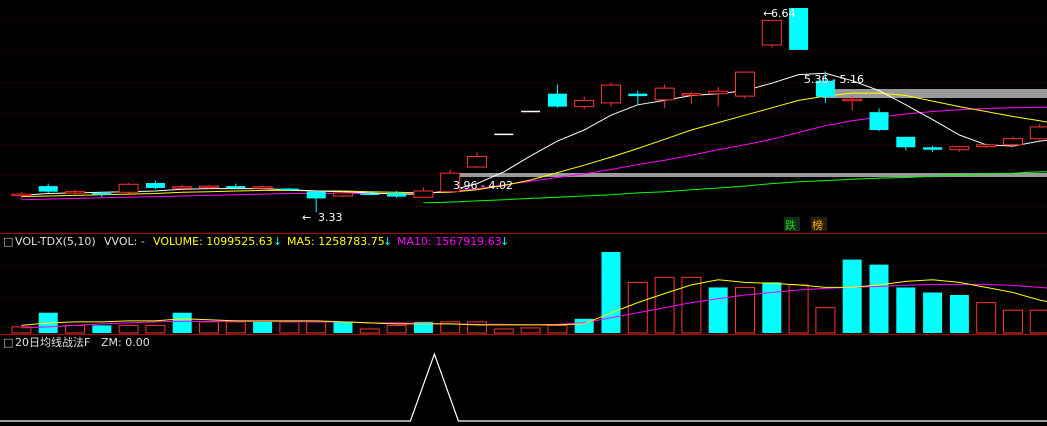 The image size is (1047, 426). Describe the element at coordinates (330, 217) in the screenshot. I see `low-price-label: 3.33` at that location.